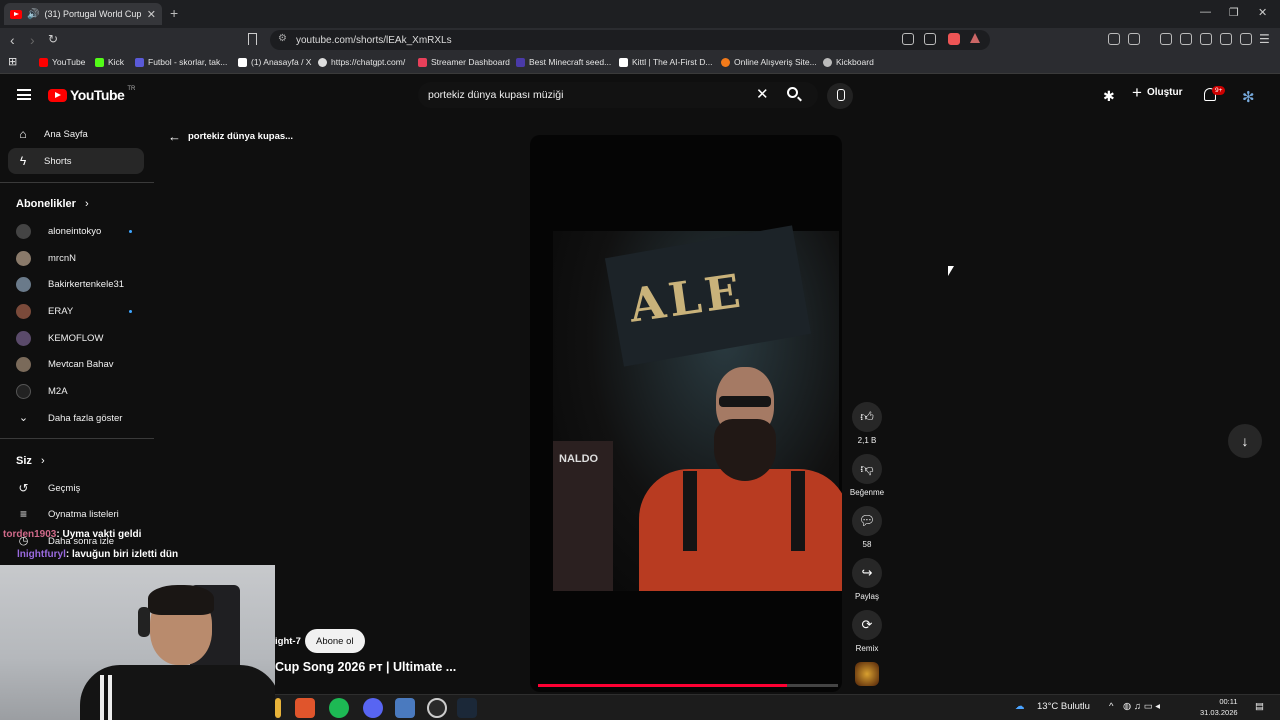 This screenshot has width=1280, height=720. What do you see at coordinates (1109, 96) in the screenshot?
I see `studio-icon: ✱` at bounding box center [1109, 96].